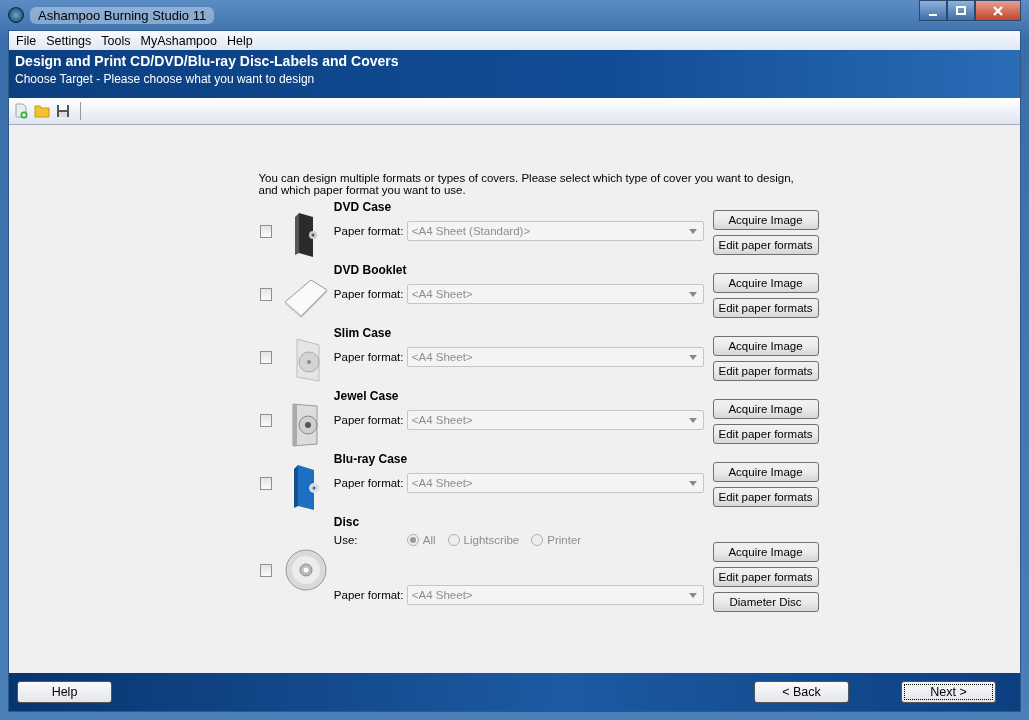  What do you see at coordinates (366, 397) in the screenshot?
I see `item-title: Jewel Case` at bounding box center [366, 397].